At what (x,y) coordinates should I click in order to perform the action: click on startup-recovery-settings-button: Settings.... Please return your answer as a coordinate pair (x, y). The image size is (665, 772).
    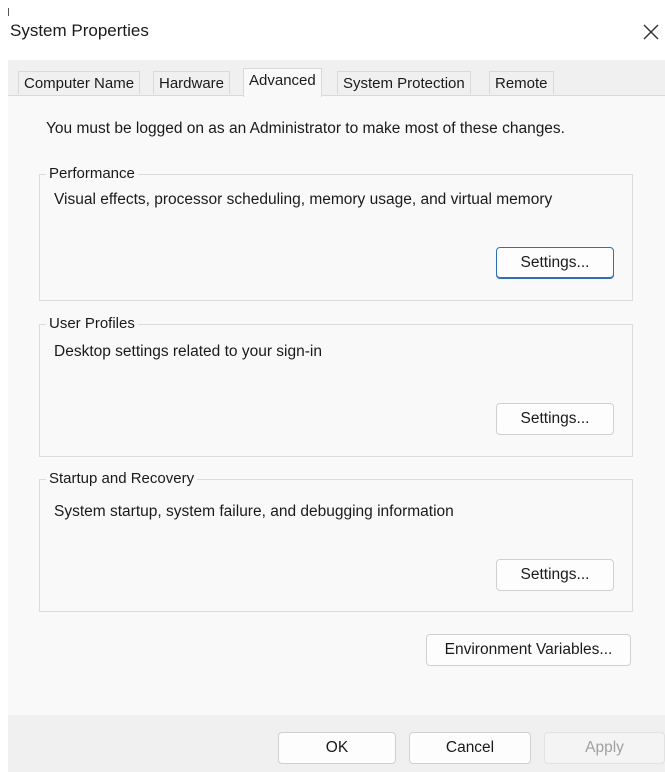
    Looking at the image, I should click on (555, 575).